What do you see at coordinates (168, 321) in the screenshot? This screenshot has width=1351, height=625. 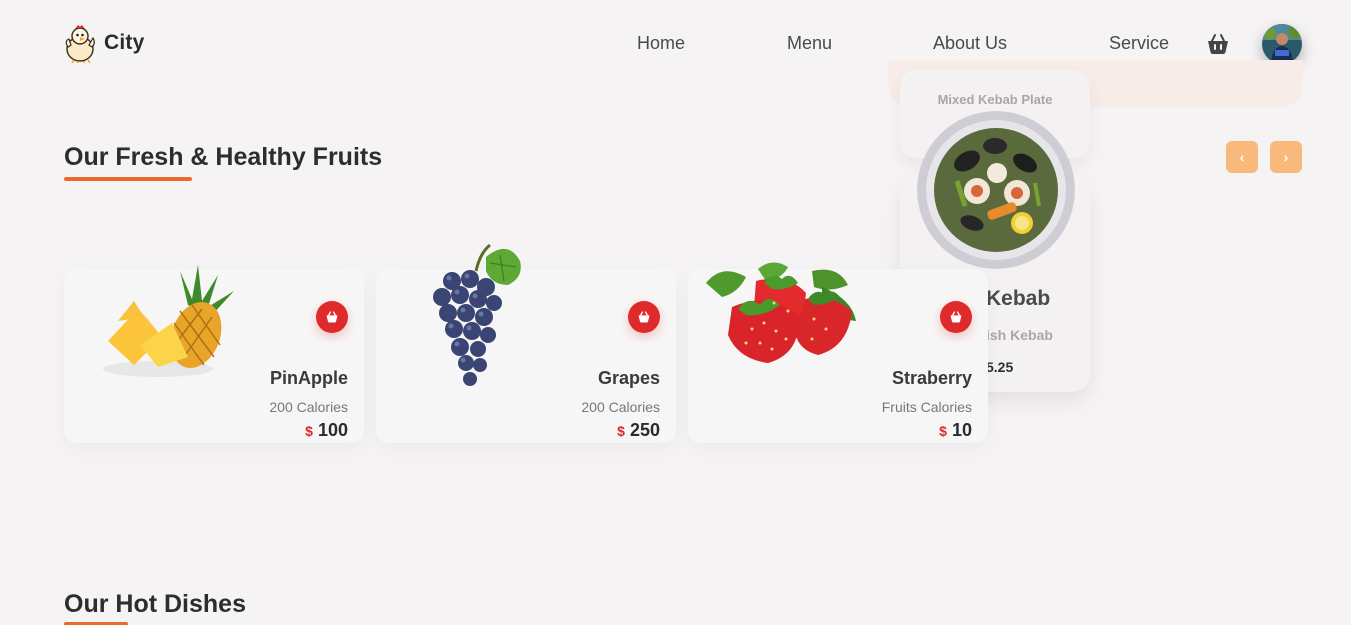 I see `pineapple-image` at bounding box center [168, 321].